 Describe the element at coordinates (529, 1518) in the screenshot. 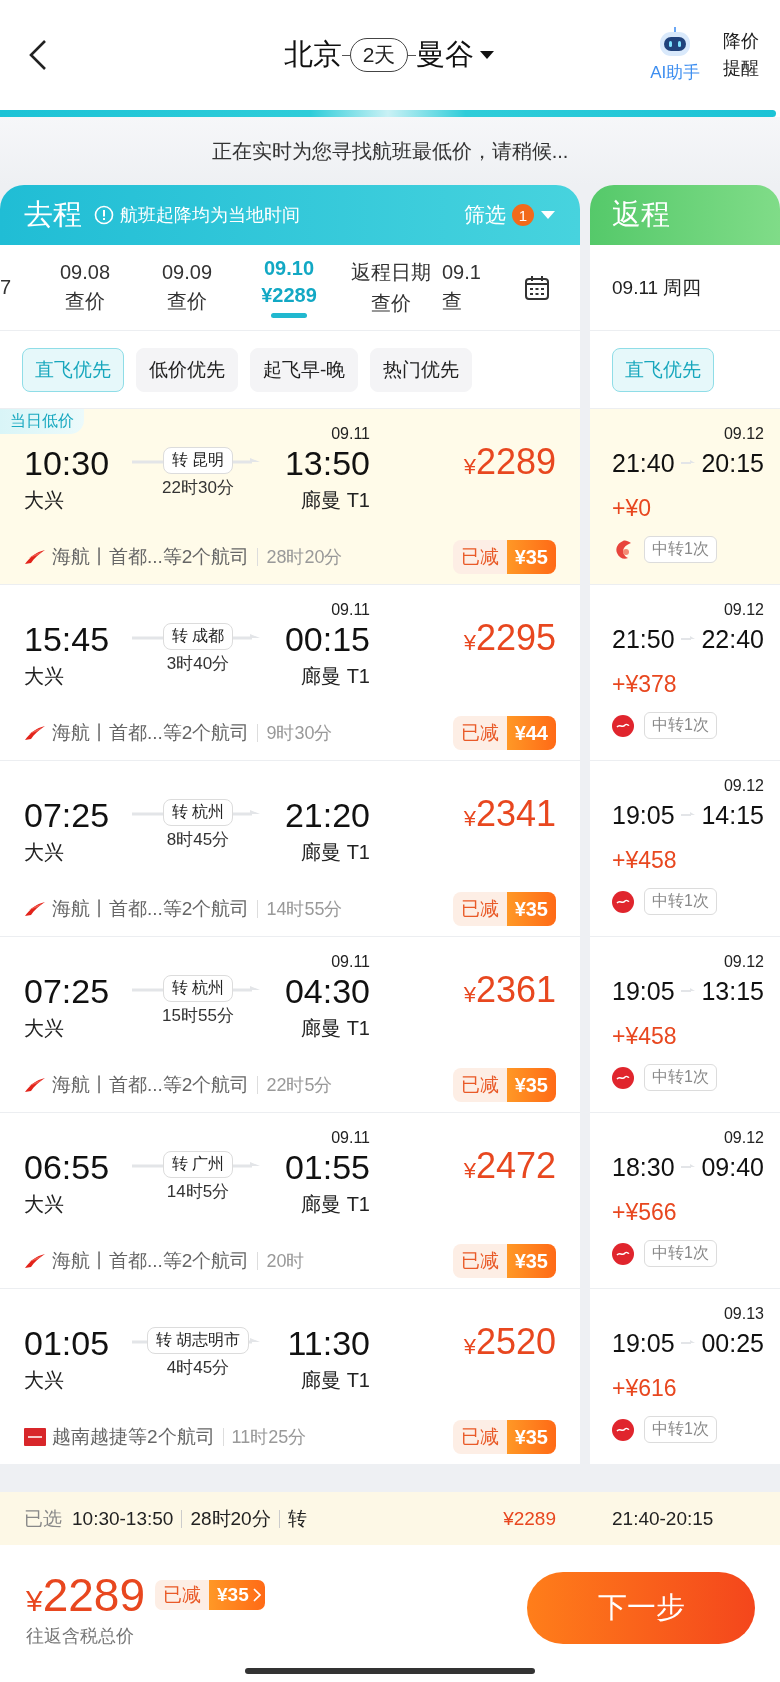

I see `selected-price: ¥2289` at that location.